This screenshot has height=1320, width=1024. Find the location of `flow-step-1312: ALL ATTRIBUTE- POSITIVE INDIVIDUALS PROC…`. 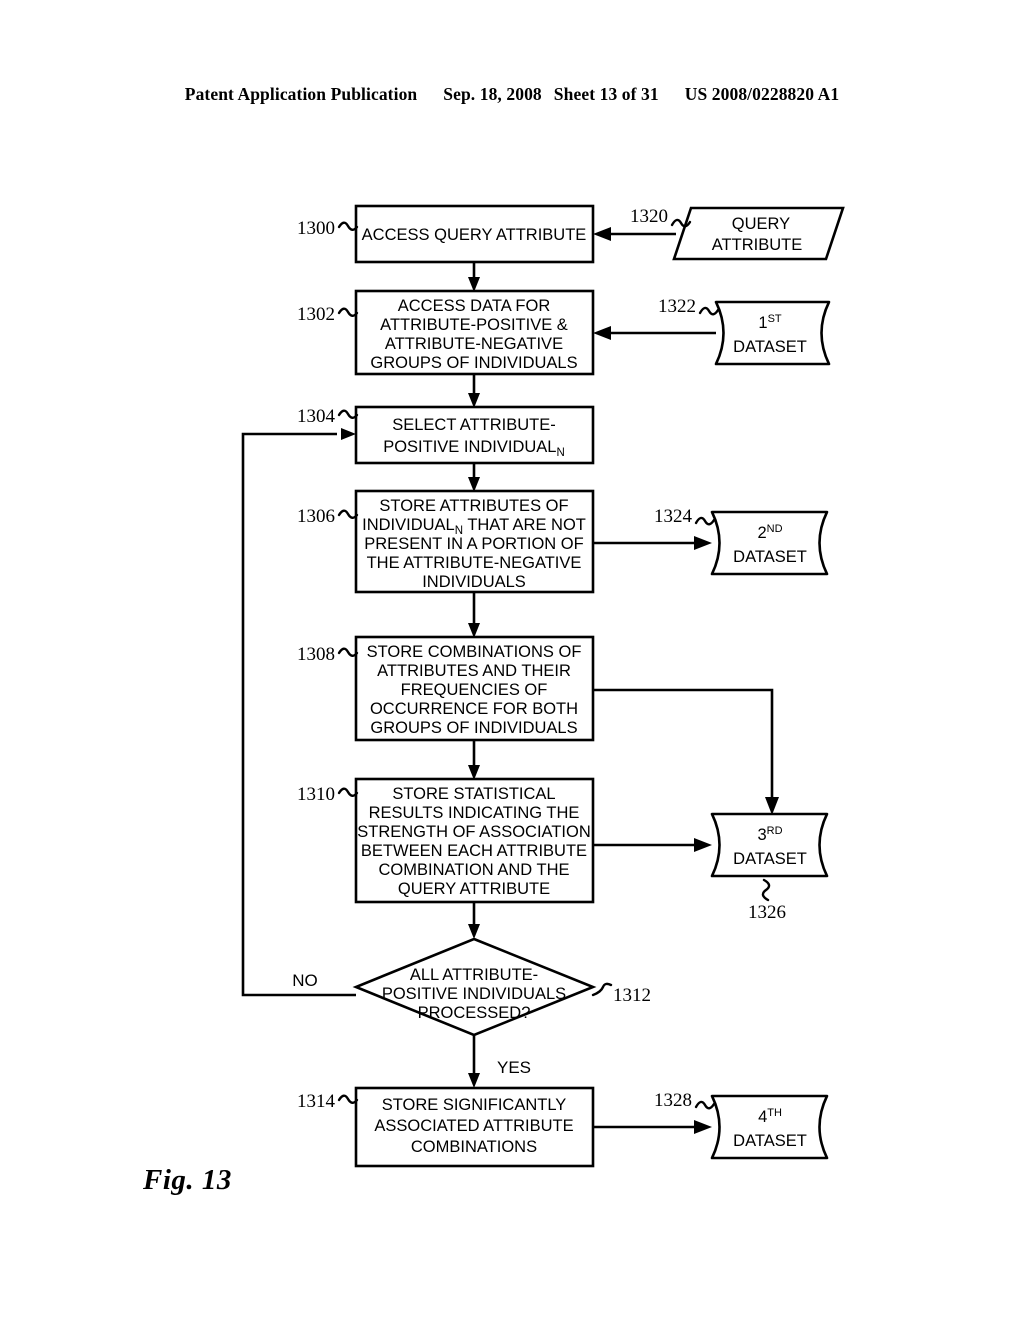

flow-step-1312: ALL ATTRIBUTE- POSITIVE INDIVIDUALS PROC… is located at coordinates (471, 1007).